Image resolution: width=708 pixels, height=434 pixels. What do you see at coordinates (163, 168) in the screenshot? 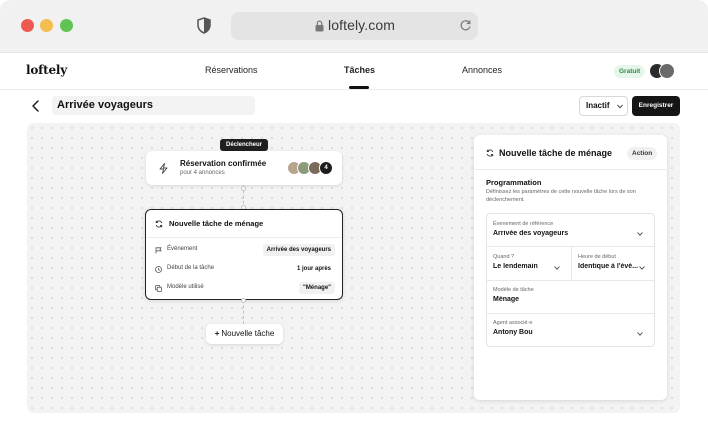
I see `bolt-icon` at bounding box center [163, 168].